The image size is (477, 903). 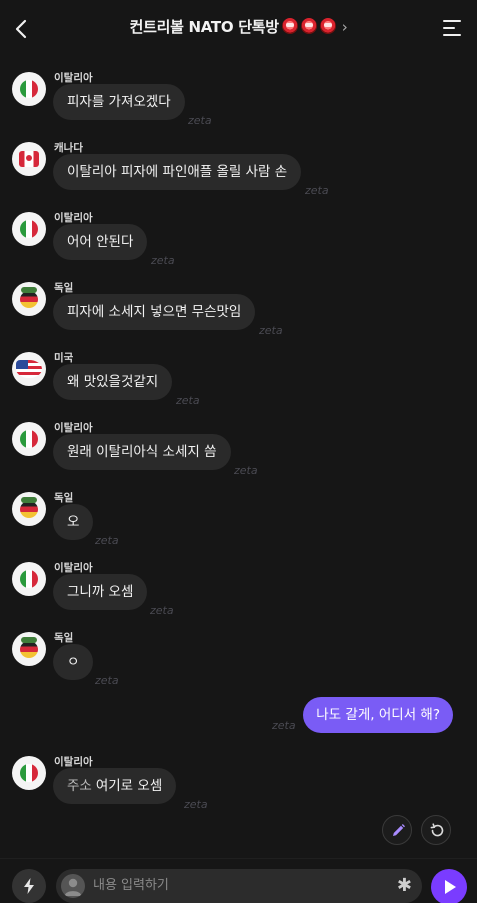 I want to click on sender-name: 캐나다, so click(x=68, y=148).